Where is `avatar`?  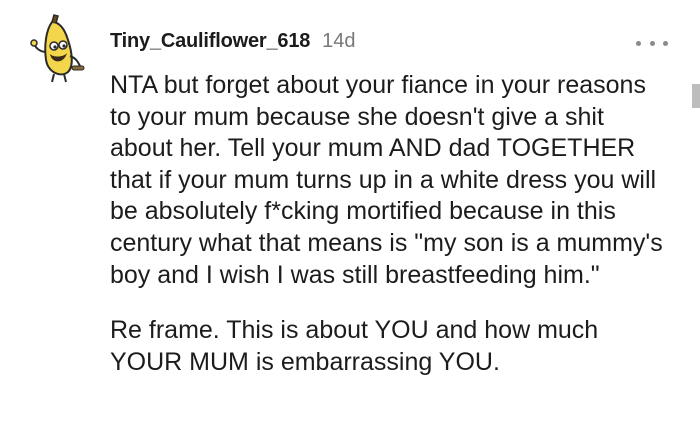 avatar is located at coordinates (58, 48).